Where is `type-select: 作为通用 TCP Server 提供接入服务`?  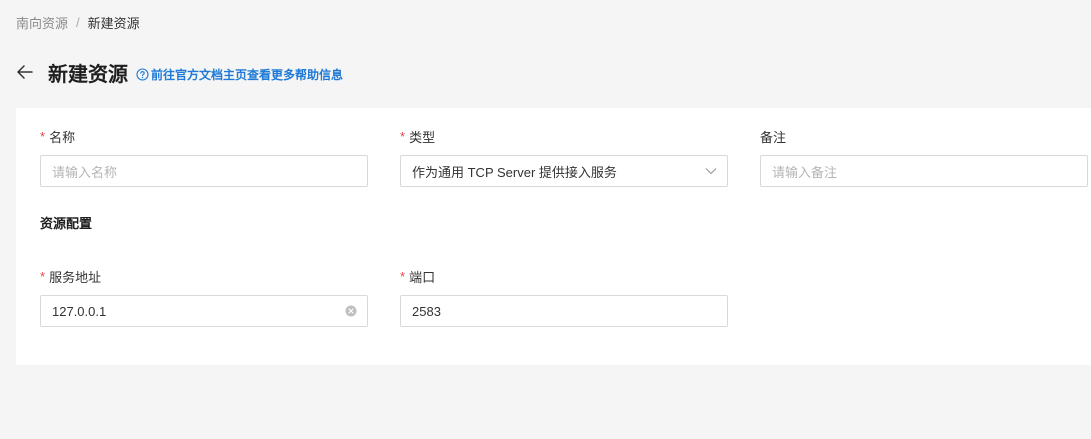 type-select: 作为通用 TCP Server 提供接入服务 is located at coordinates (564, 171).